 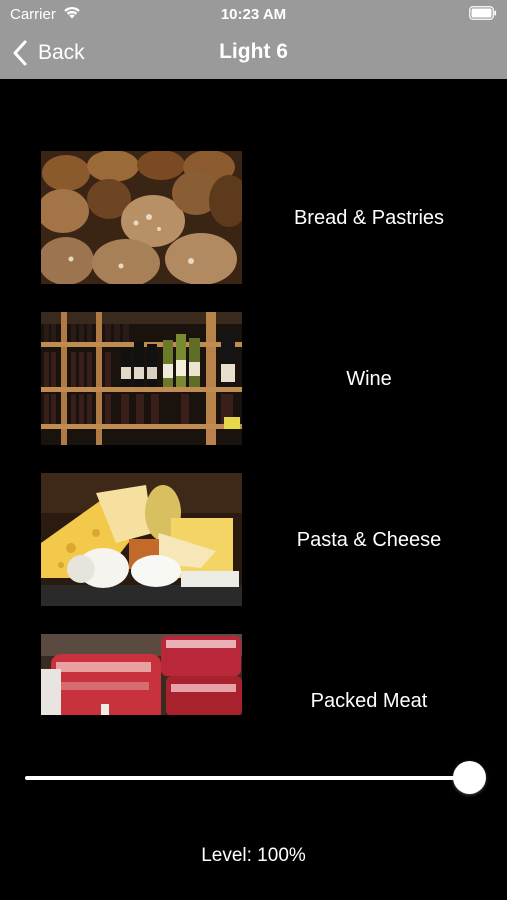 I want to click on list-item-label: Pasta & Cheese, so click(x=369, y=540).